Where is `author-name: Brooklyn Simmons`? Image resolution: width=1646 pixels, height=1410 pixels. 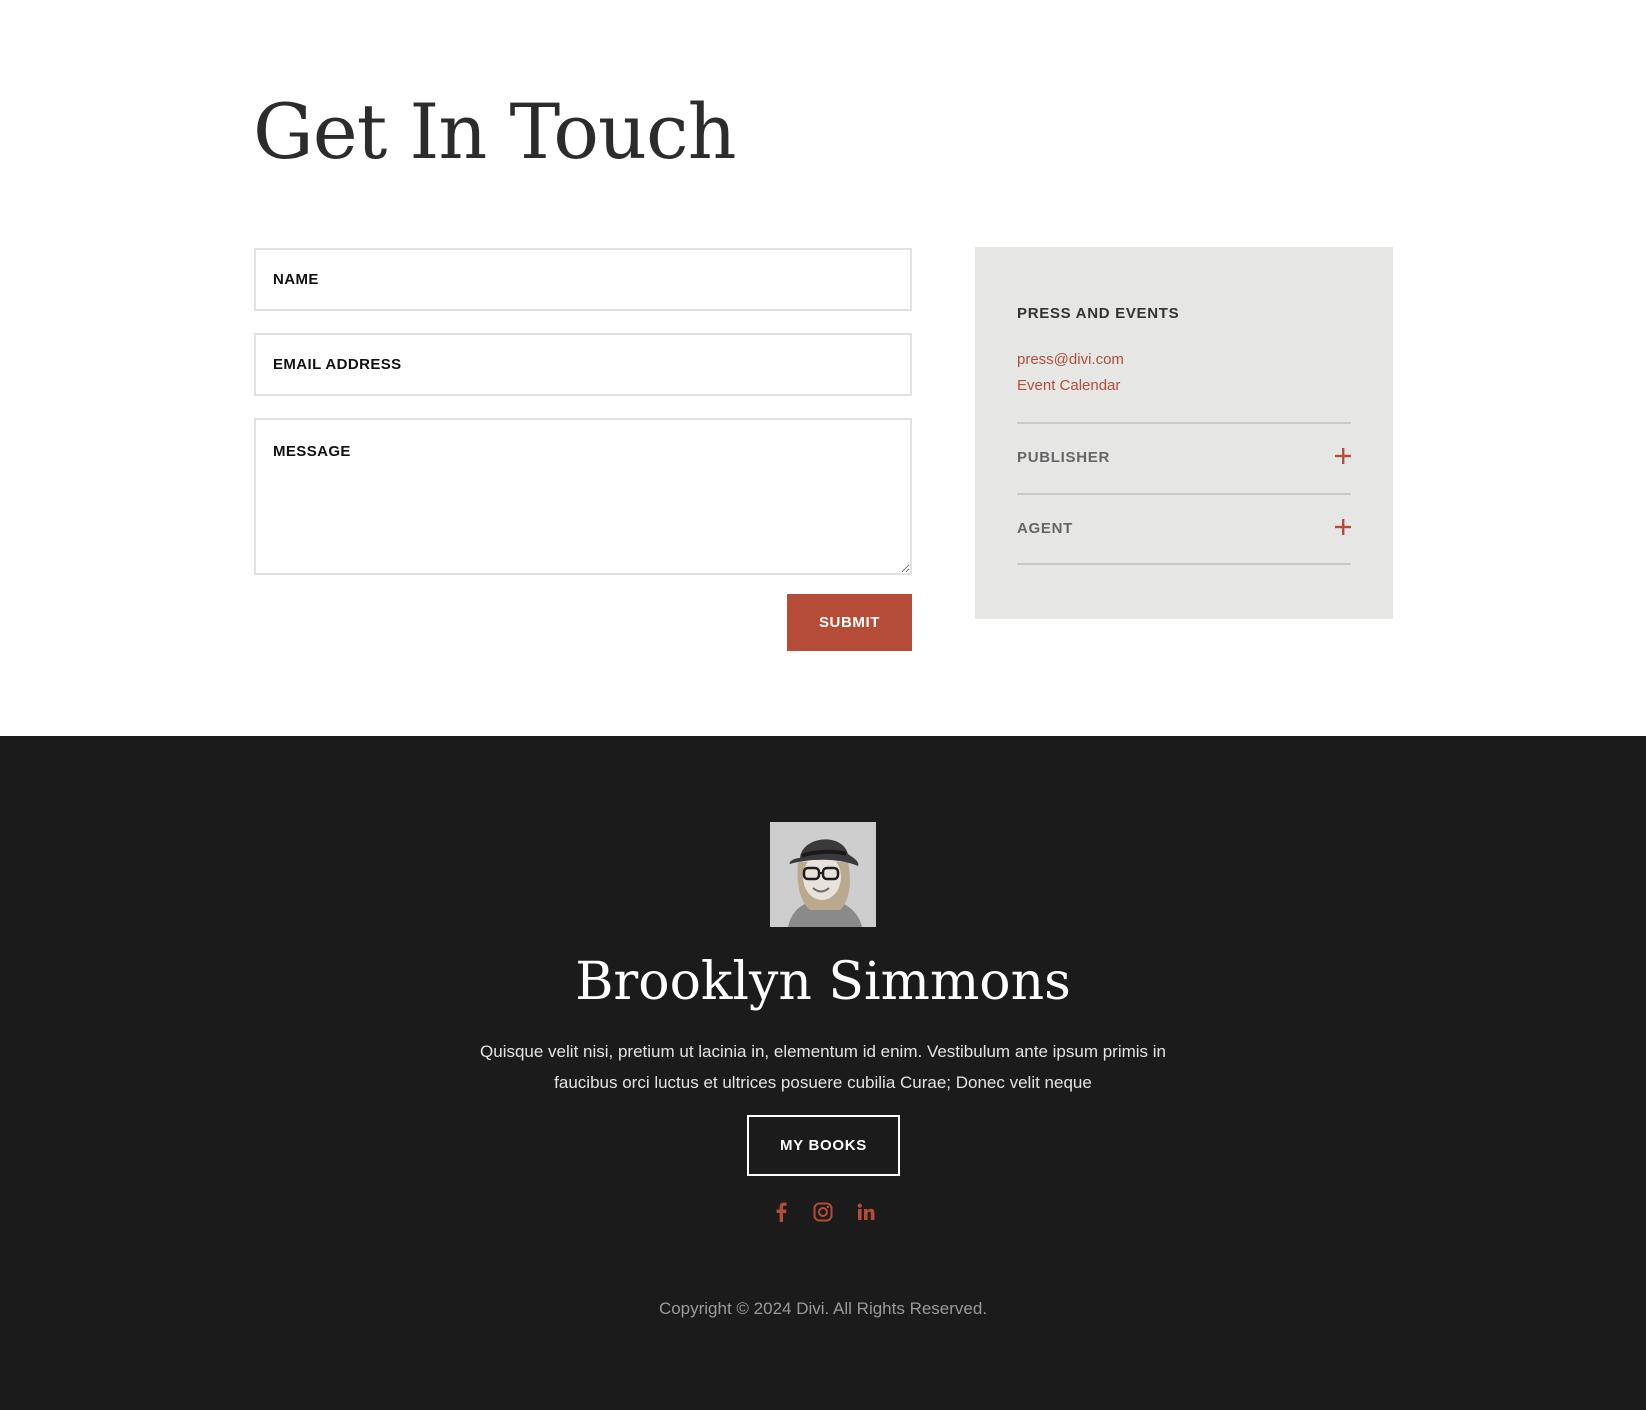 author-name: Brooklyn Simmons is located at coordinates (823, 982).